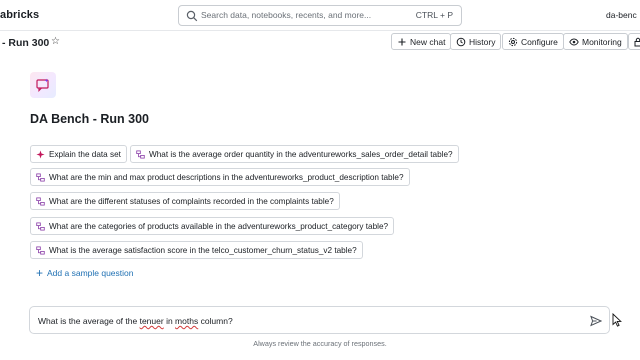 Image resolution: width=640 pixels, height=360 pixels. Describe the element at coordinates (539, 41) in the screenshot. I see `configure-label: Configure` at that location.